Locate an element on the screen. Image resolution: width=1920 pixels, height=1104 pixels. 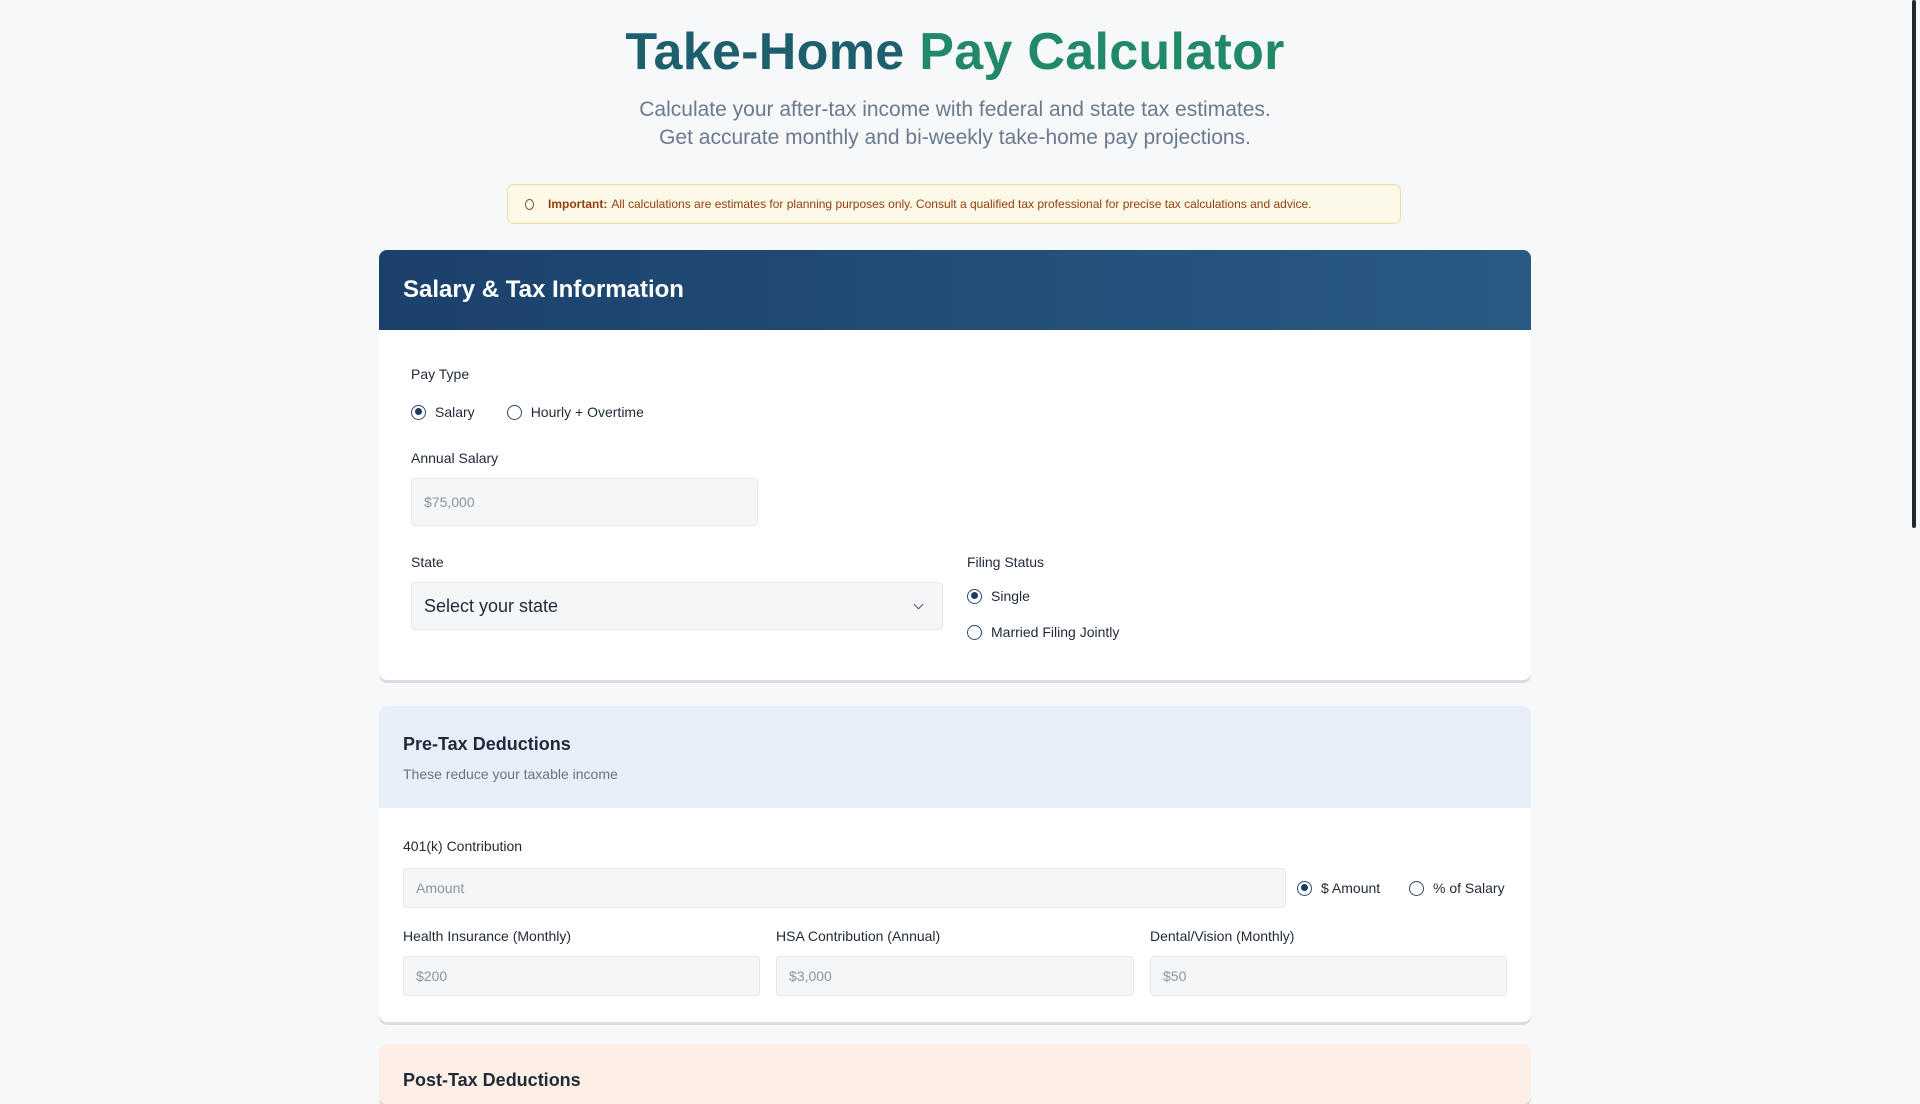
state-select: Select your state is located at coordinates (677, 606).